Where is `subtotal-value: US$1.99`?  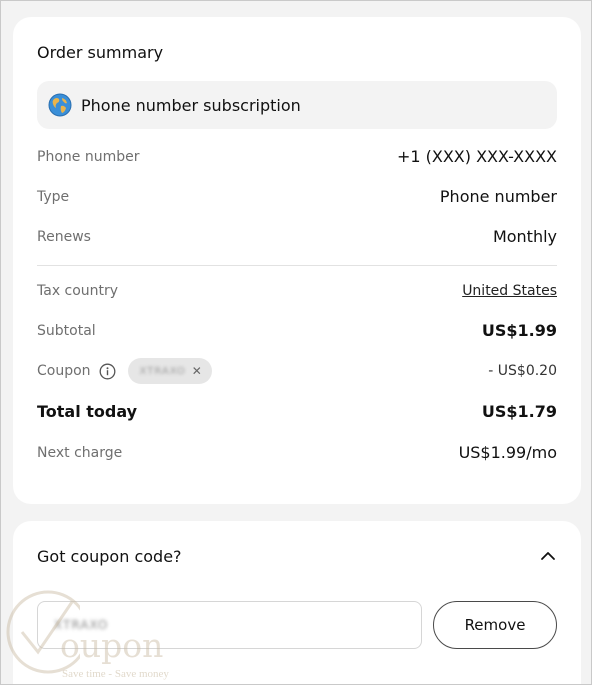 subtotal-value: US$1.99 is located at coordinates (519, 330).